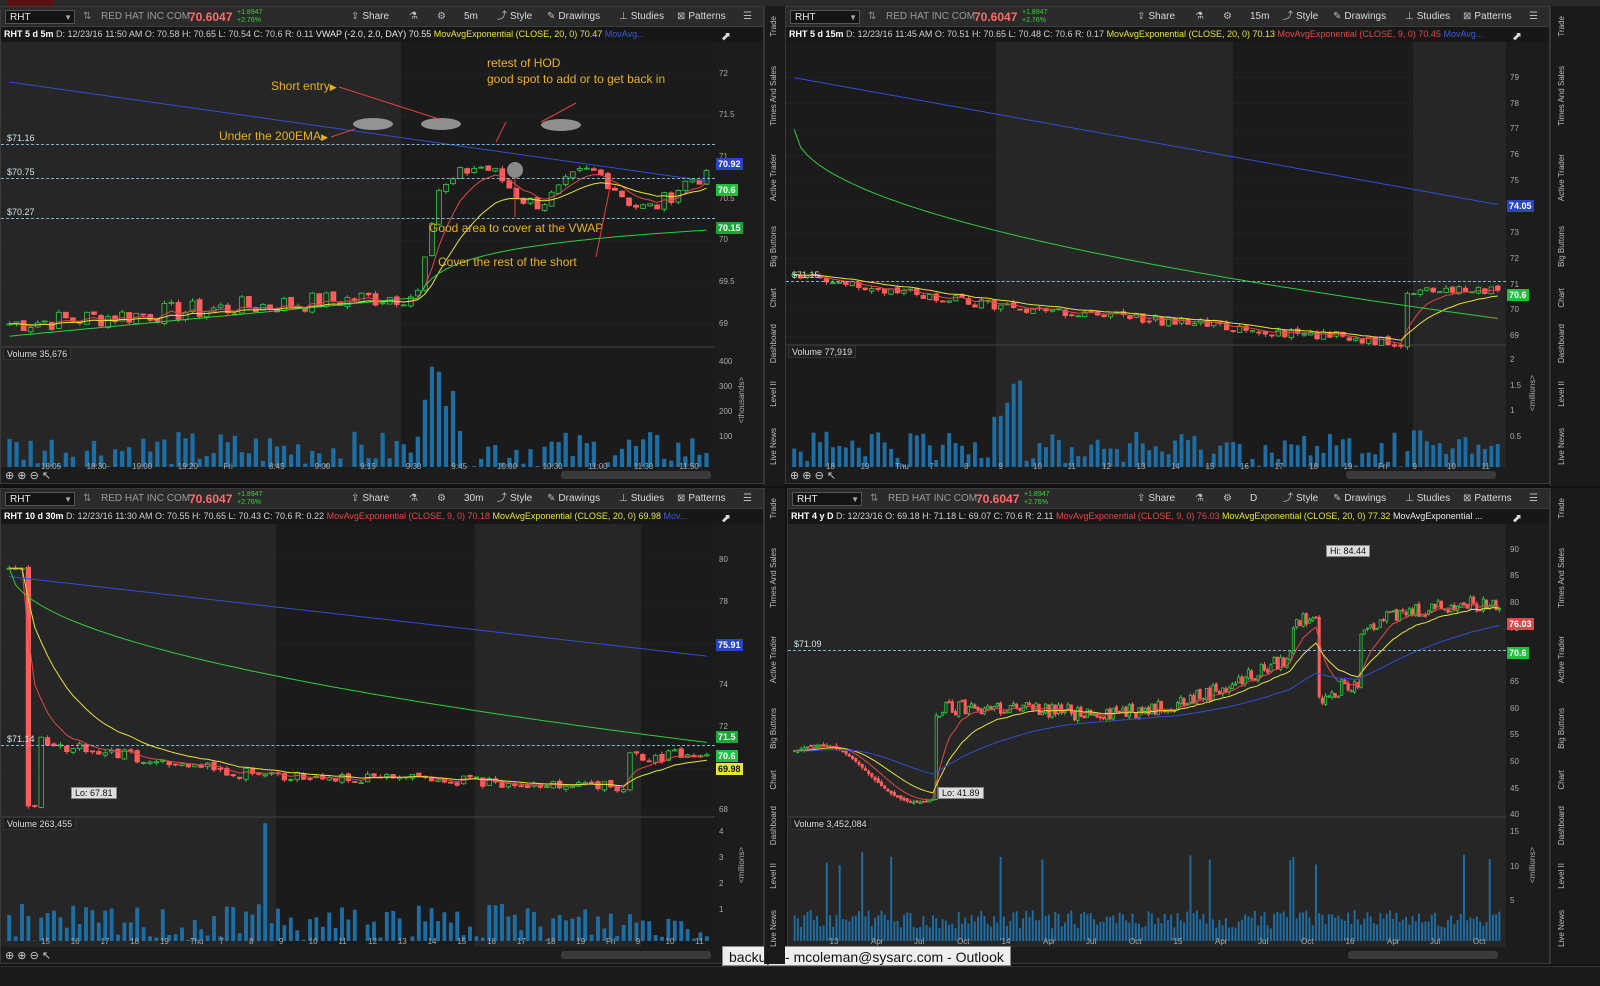  Describe the element at coordinates (471, 17) in the screenshot. I see `interval-button: 5m` at that location.